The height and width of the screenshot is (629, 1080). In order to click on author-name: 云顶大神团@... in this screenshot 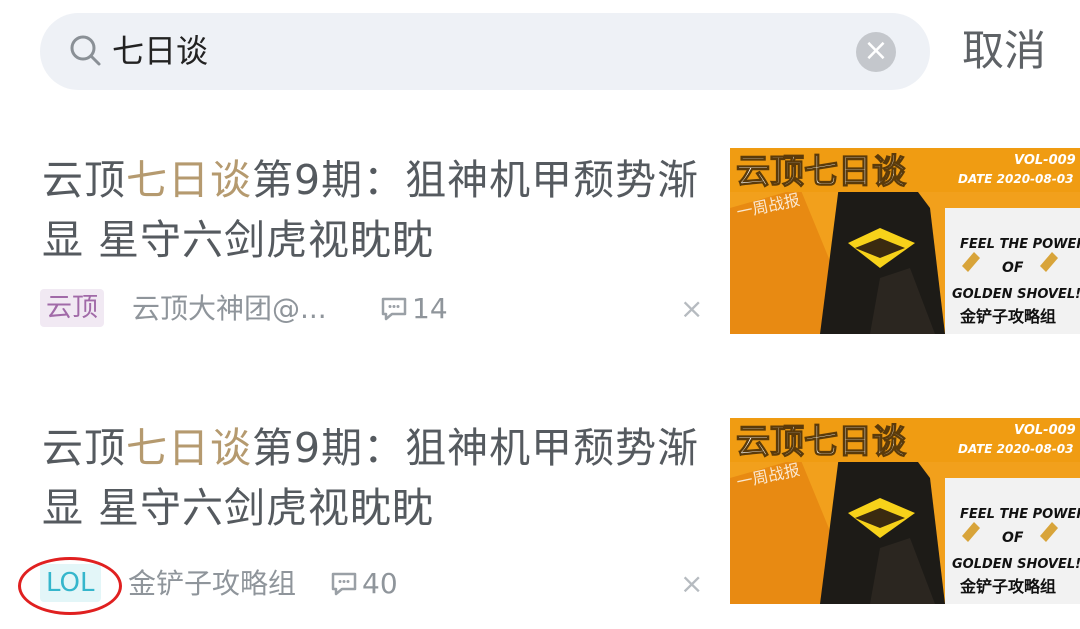, I will do `click(229, 309)`.